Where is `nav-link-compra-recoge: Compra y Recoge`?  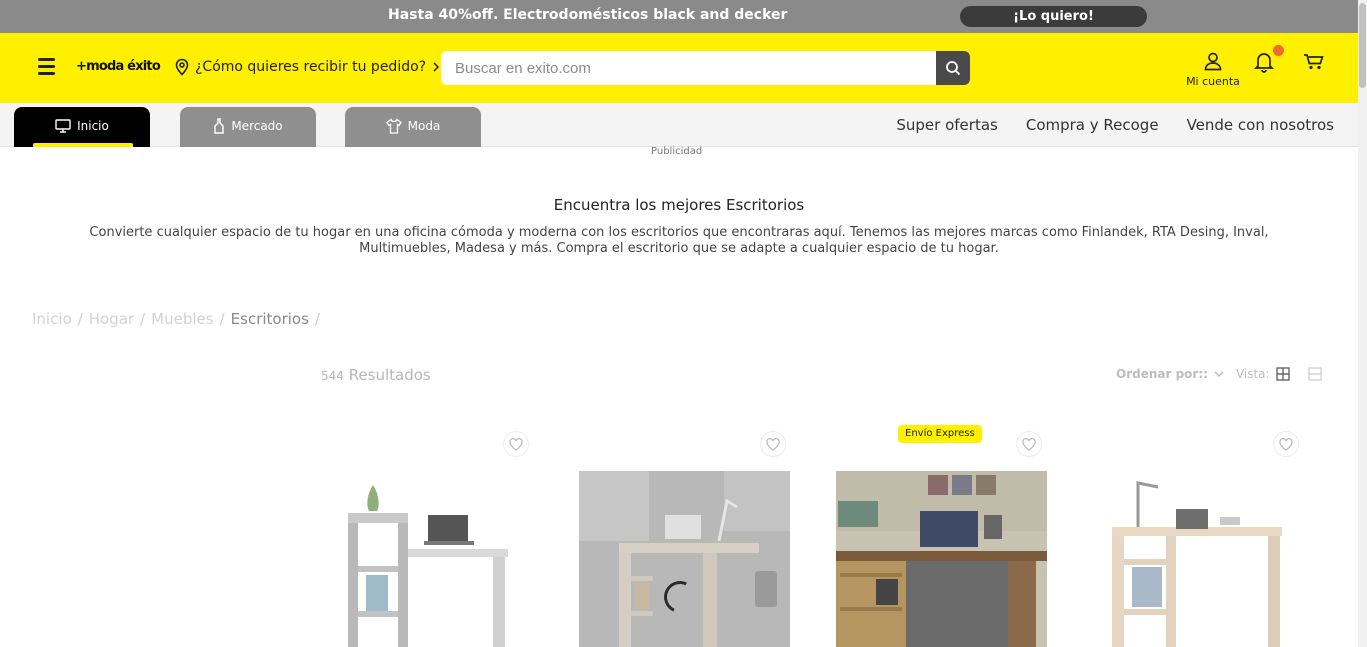
nav-link-compra-recoge: Compra y Recoge is located at coordinates (1092, 125).